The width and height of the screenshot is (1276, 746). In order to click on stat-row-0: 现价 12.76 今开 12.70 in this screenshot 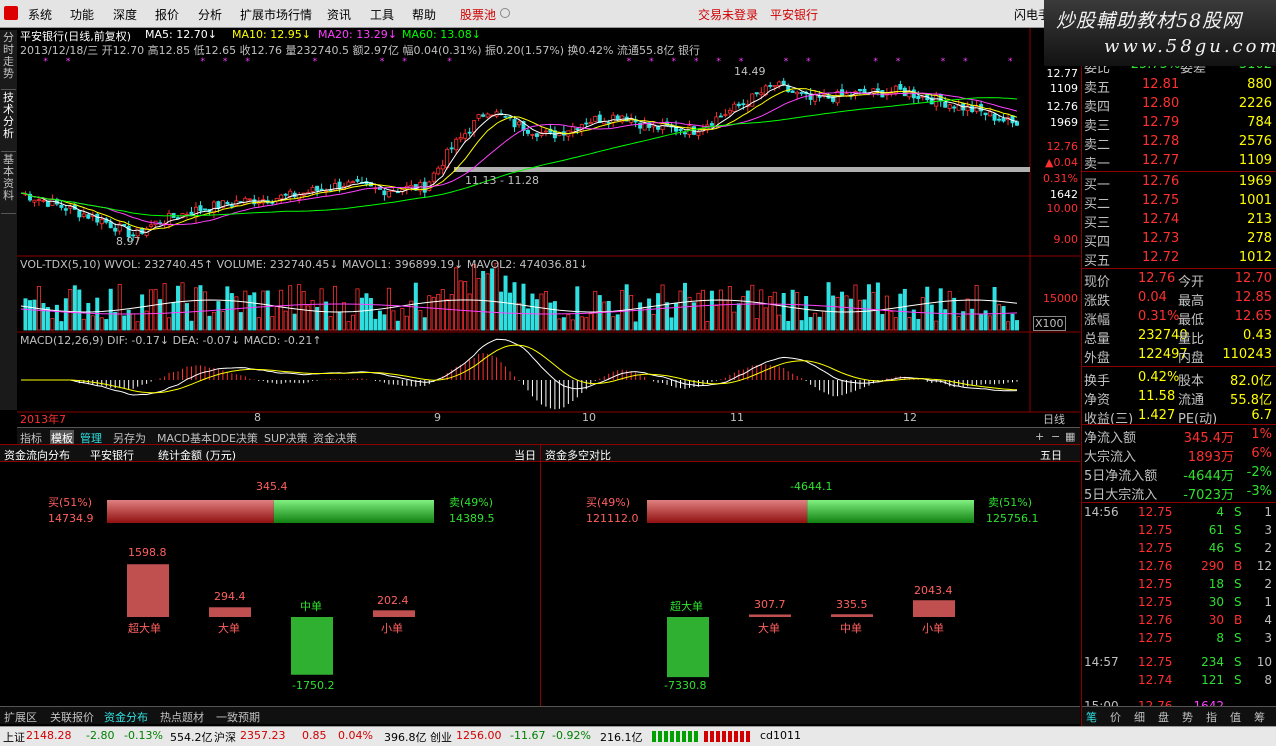, I will do `click(1179, 280)`.